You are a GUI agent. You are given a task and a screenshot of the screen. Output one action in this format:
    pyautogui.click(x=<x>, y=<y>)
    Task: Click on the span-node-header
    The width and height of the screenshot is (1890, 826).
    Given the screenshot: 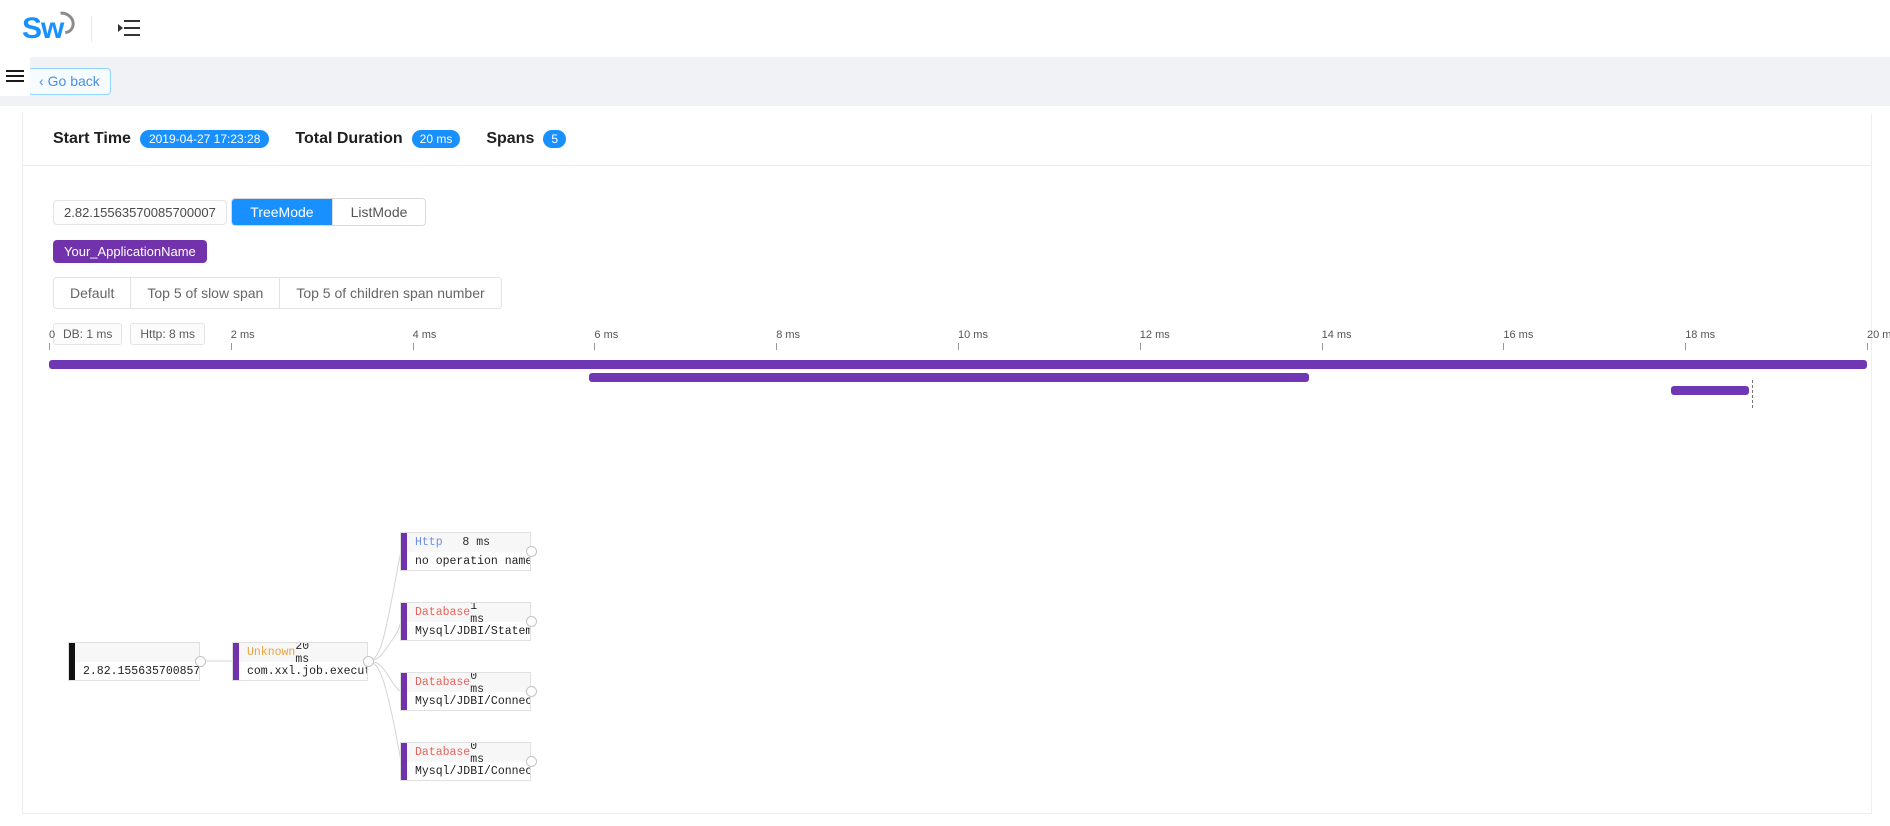 What is the action you would take?
    pyautogui.click(x=134, y=652)
    